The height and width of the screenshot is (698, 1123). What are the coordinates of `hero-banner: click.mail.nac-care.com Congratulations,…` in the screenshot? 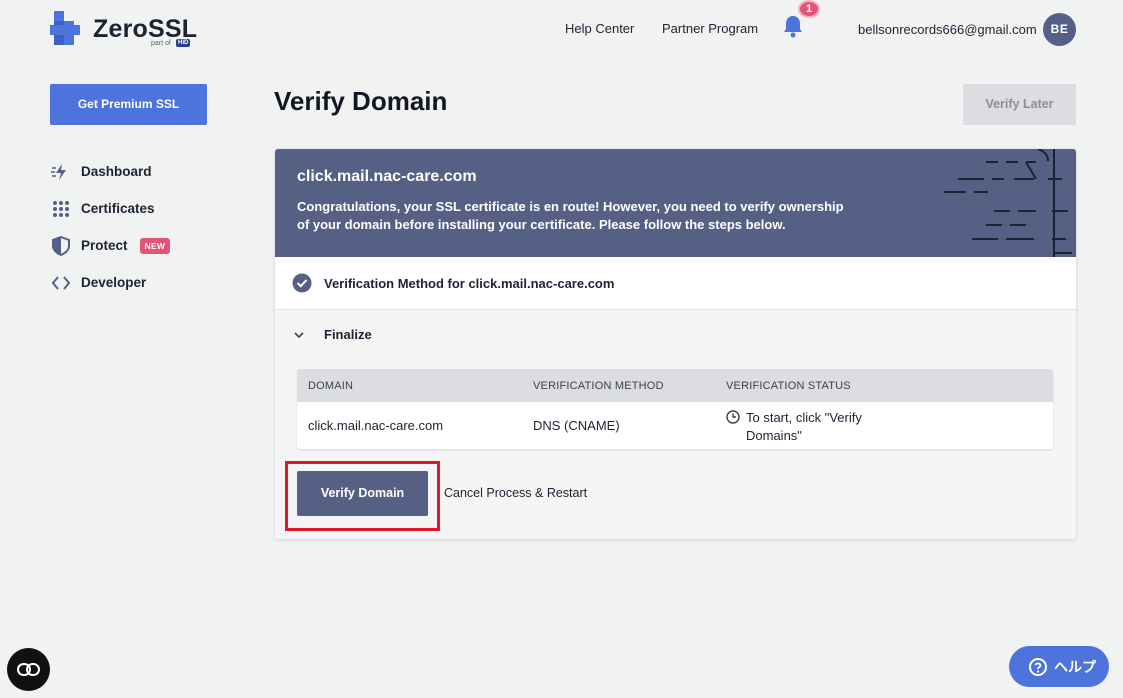 It's located at (675, 203).